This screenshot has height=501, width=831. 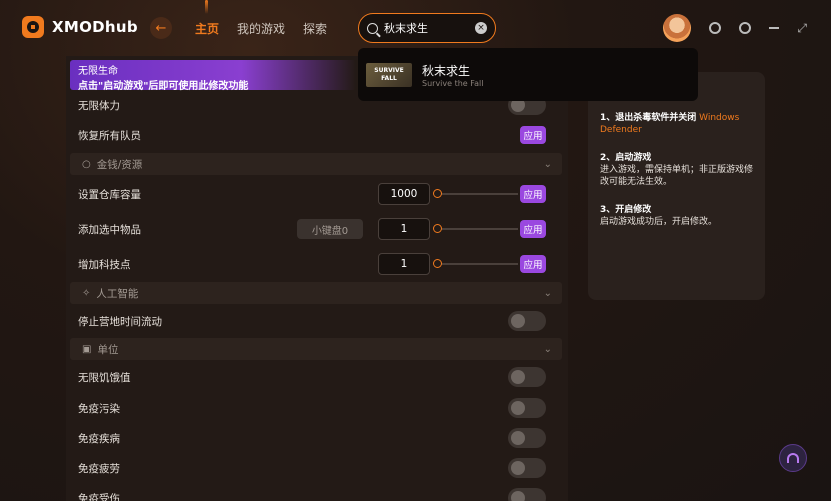 What do you see at coordinates (314, 468) in the screenshot?
I see `mod-row-immune-fatigue: 免疫疲劳` at bounding box center [314, 468].